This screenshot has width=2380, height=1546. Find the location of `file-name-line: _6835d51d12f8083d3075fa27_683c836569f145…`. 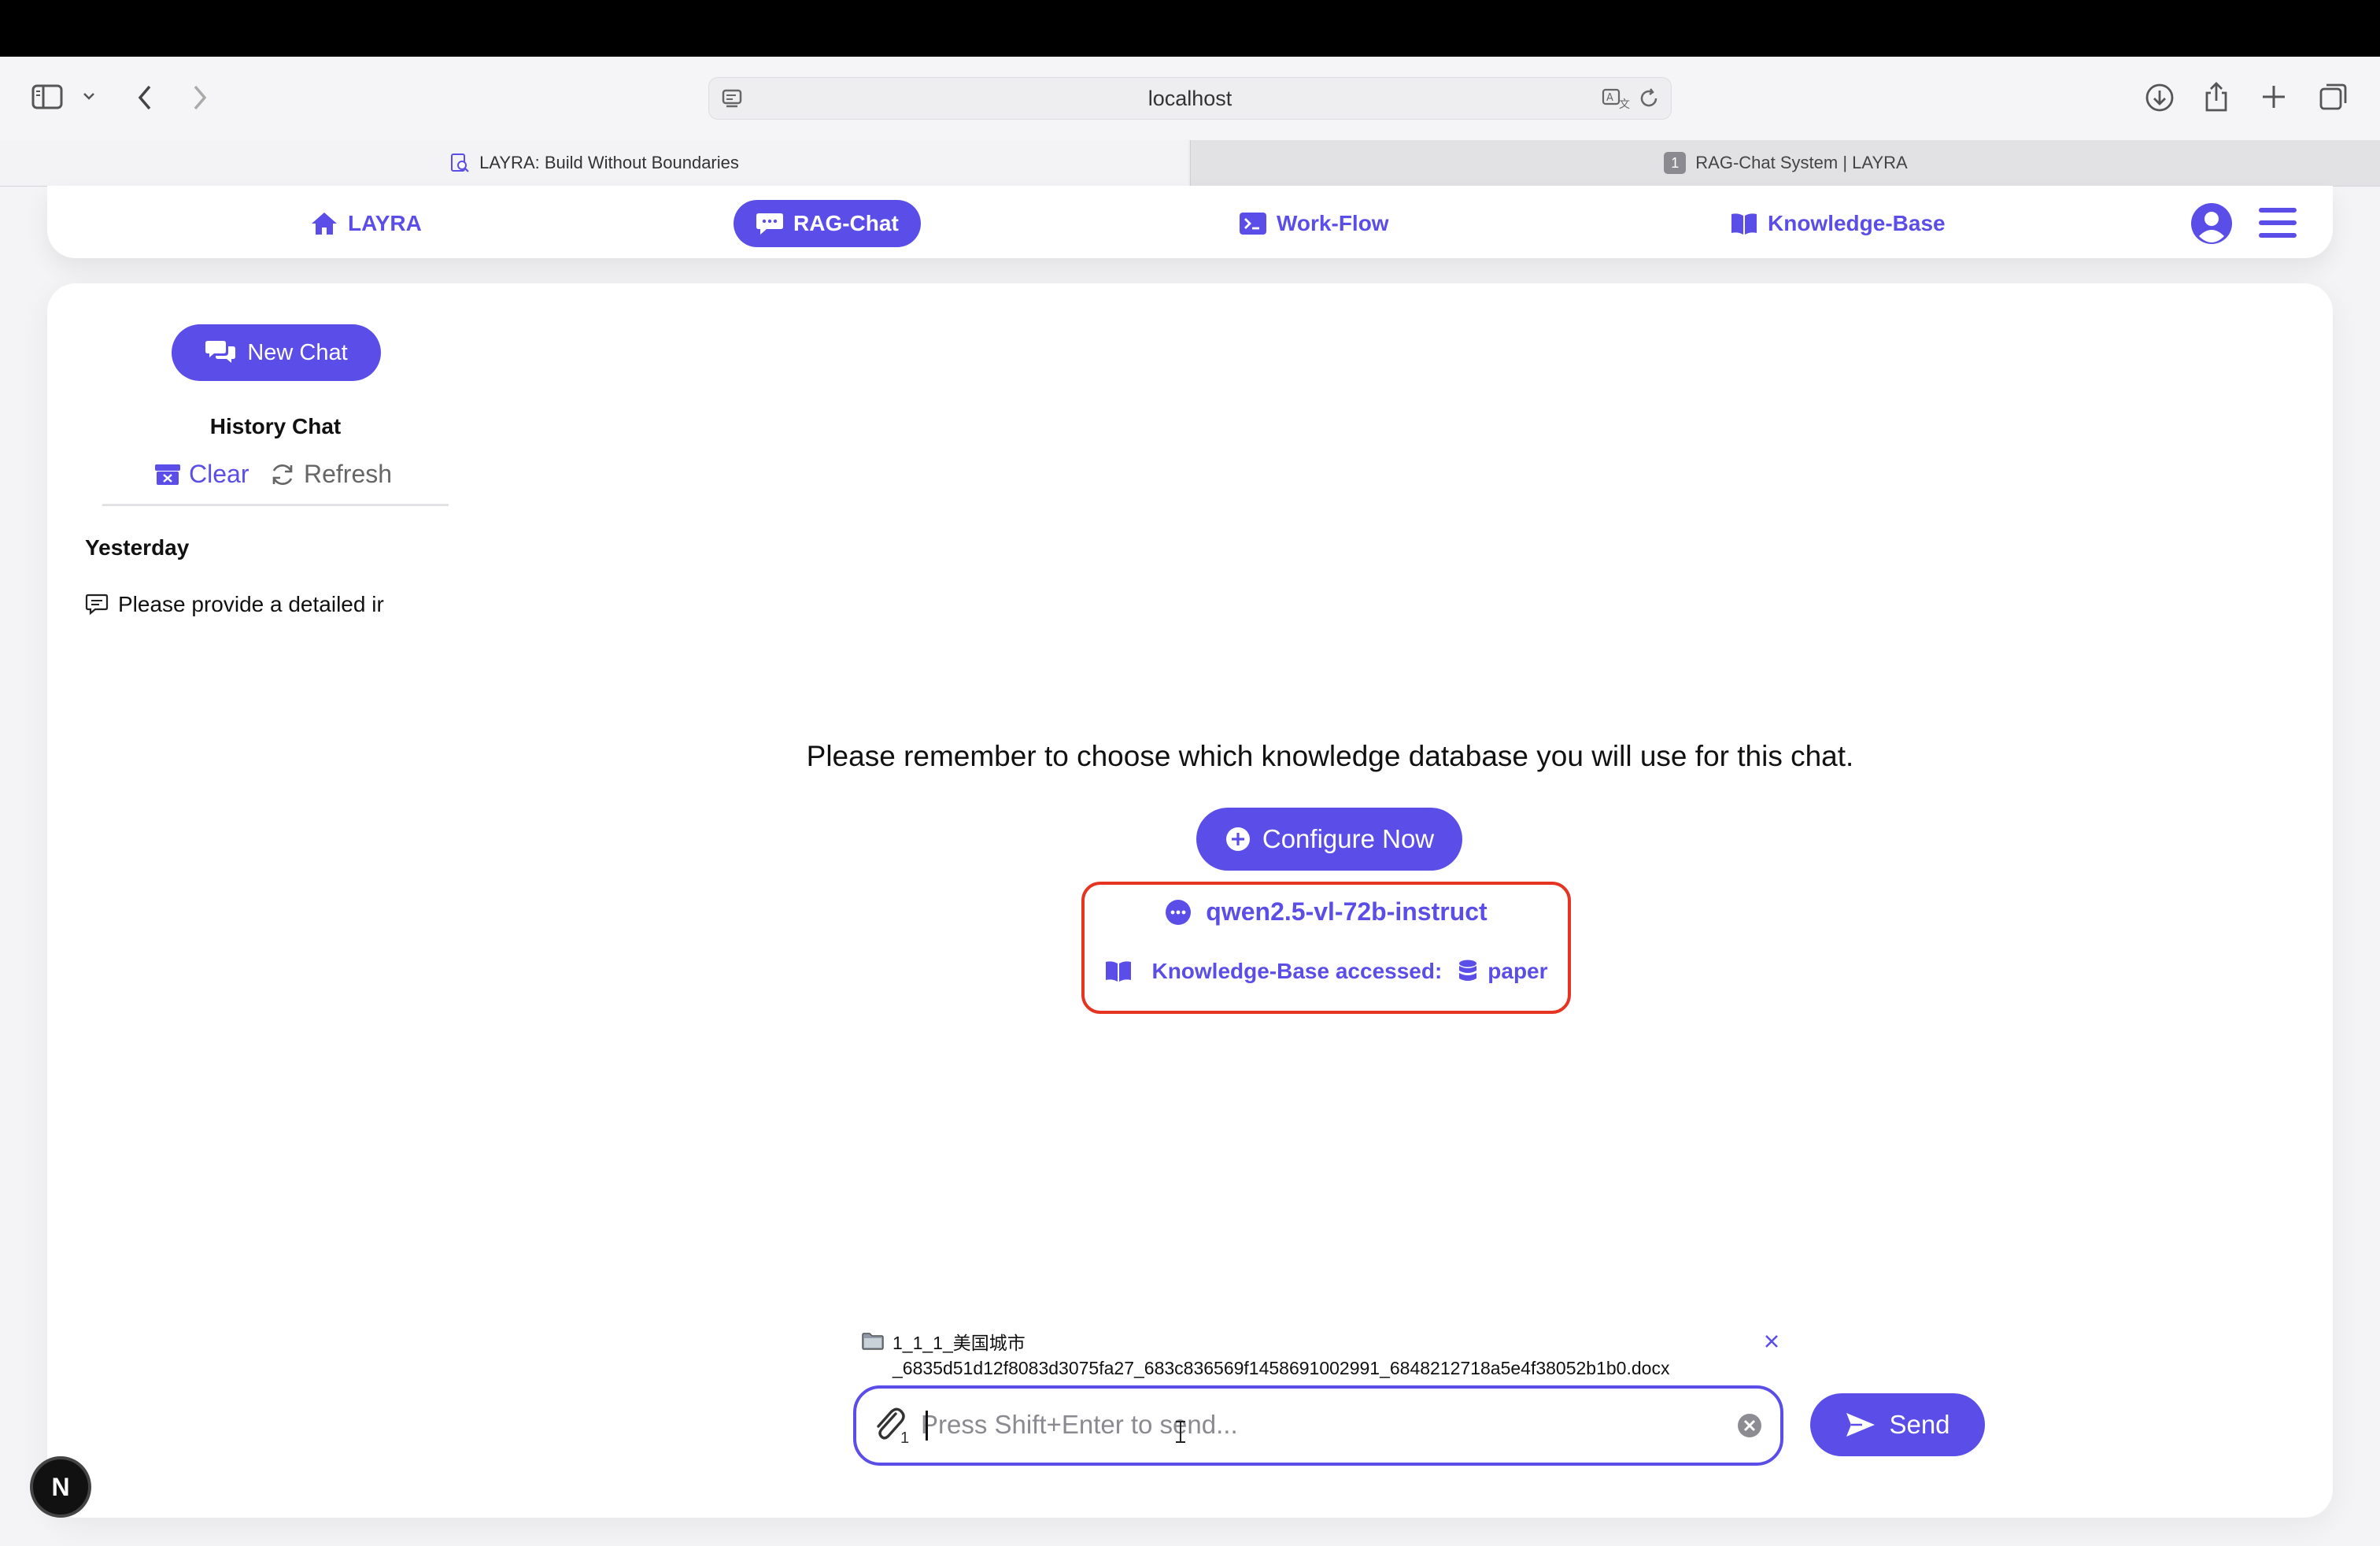

file-name-line: _6835d51d12f8083d3075fa27_683c836569f145… is located at coordinates (1281, 1368).